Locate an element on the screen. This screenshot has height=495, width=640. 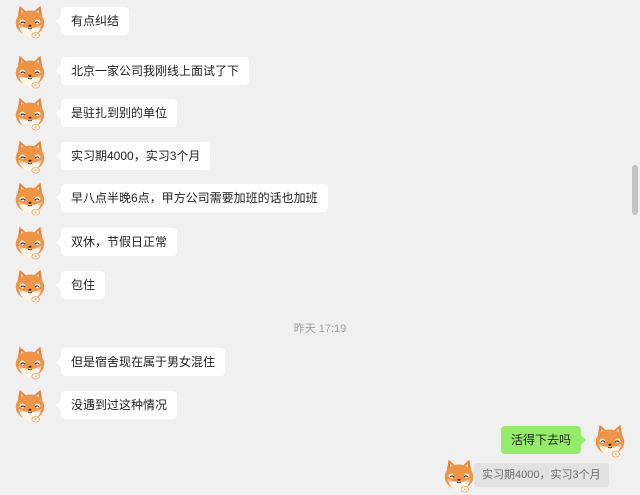
my-message-bubble: 活得下去吗 is located at coordinates (543, 440).